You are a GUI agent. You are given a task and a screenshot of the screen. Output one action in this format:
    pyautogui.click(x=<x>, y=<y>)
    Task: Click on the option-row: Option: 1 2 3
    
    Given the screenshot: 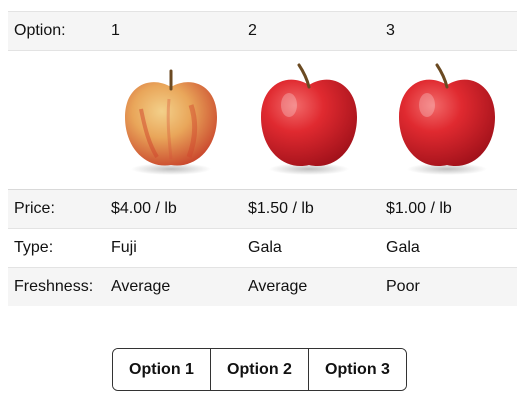 What is the action you would take?
    pyautogui.click(x=262, y=31)
    